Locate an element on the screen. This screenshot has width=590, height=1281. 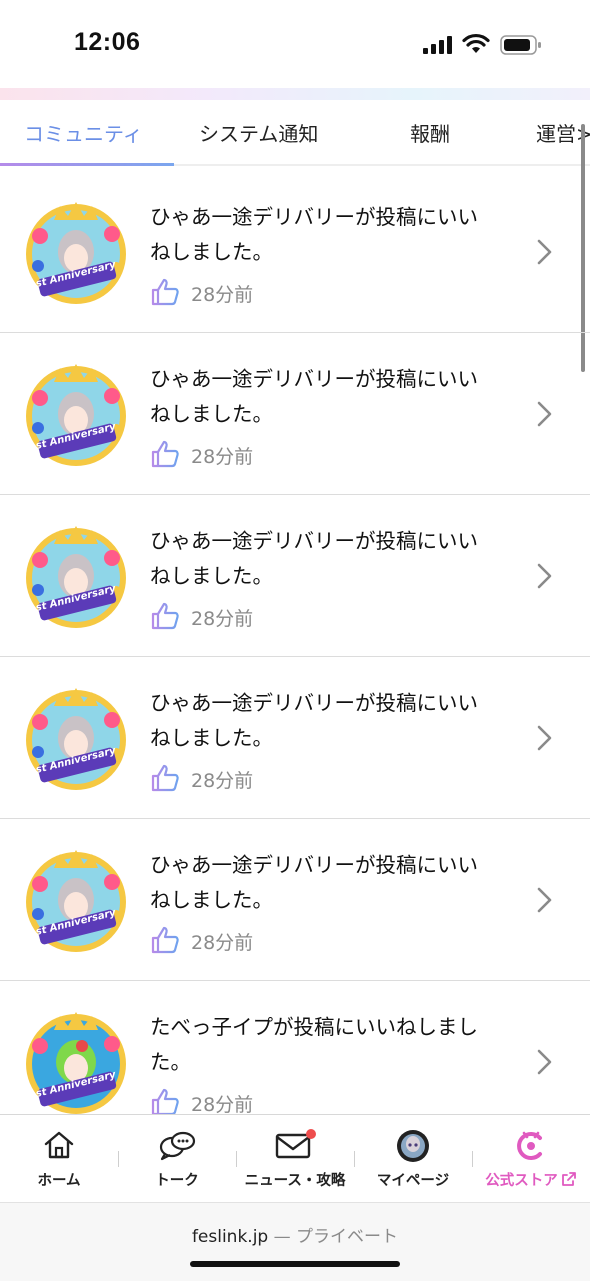
home-indicator is located at coordinates (295, 1264).